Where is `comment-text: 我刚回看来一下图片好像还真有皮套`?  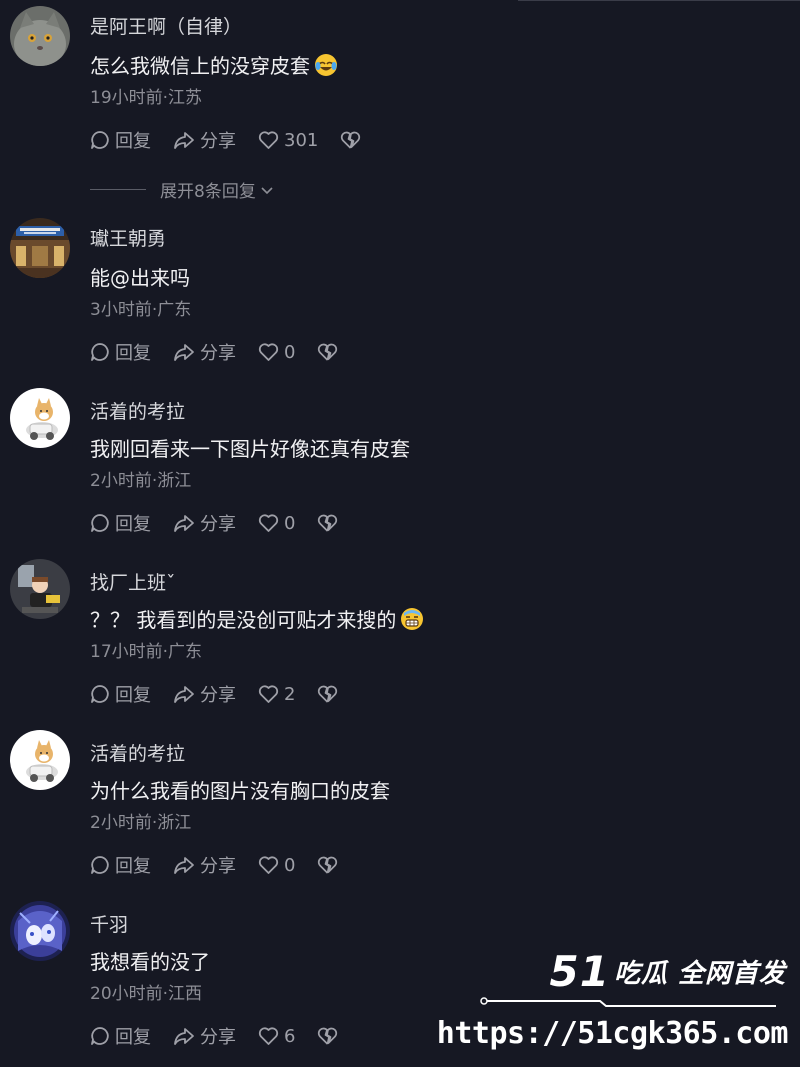 comment-text: 我刚回看来一下图片好像还真有皮套 is located at coordinates (250, 449).